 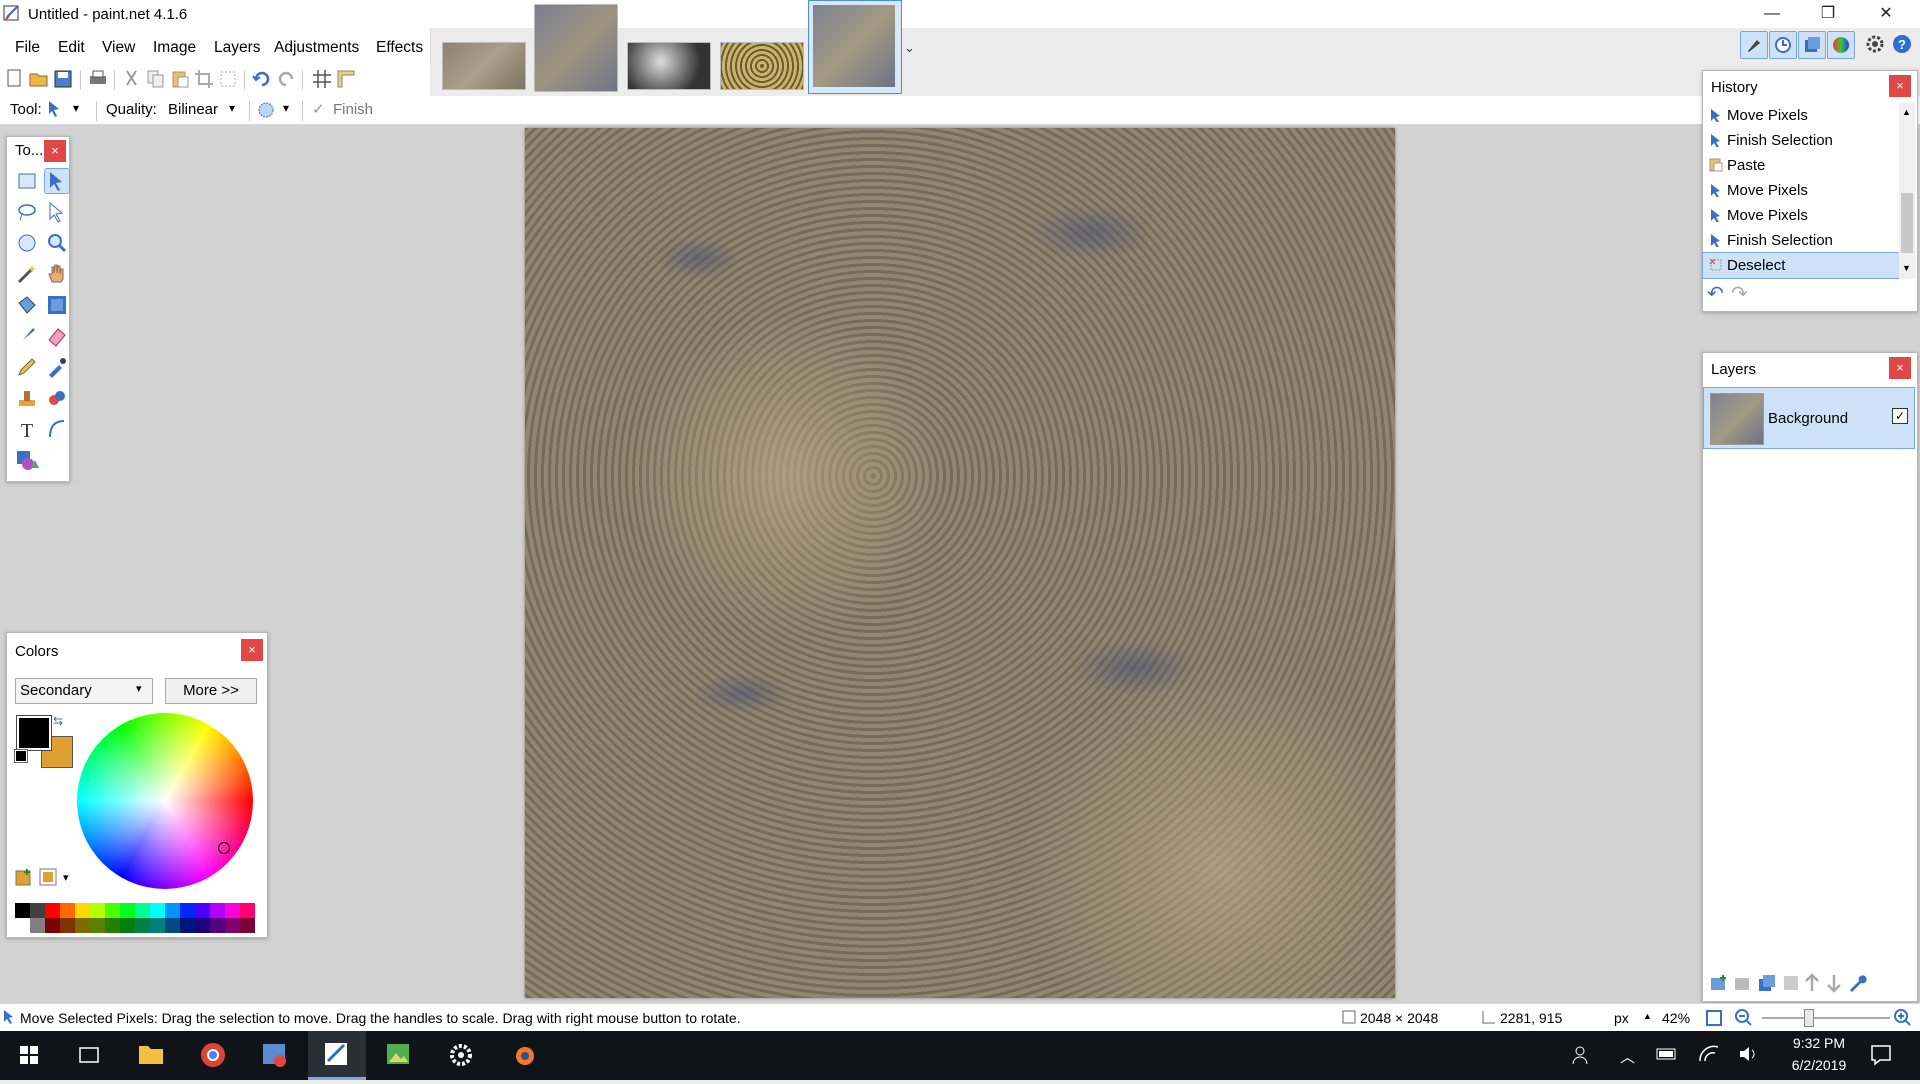 What do you see at coordinates (211, 691) in the screenshot?
I see `more-colors-button: More >>` at bounding box center [211, 691].